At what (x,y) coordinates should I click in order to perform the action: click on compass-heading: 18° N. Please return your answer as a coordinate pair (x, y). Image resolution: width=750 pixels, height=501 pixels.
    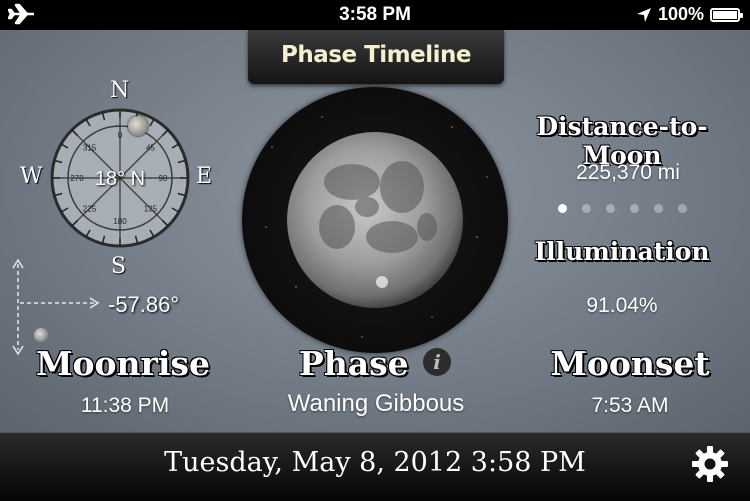
    Looking at the image, I should click on (120, 179).